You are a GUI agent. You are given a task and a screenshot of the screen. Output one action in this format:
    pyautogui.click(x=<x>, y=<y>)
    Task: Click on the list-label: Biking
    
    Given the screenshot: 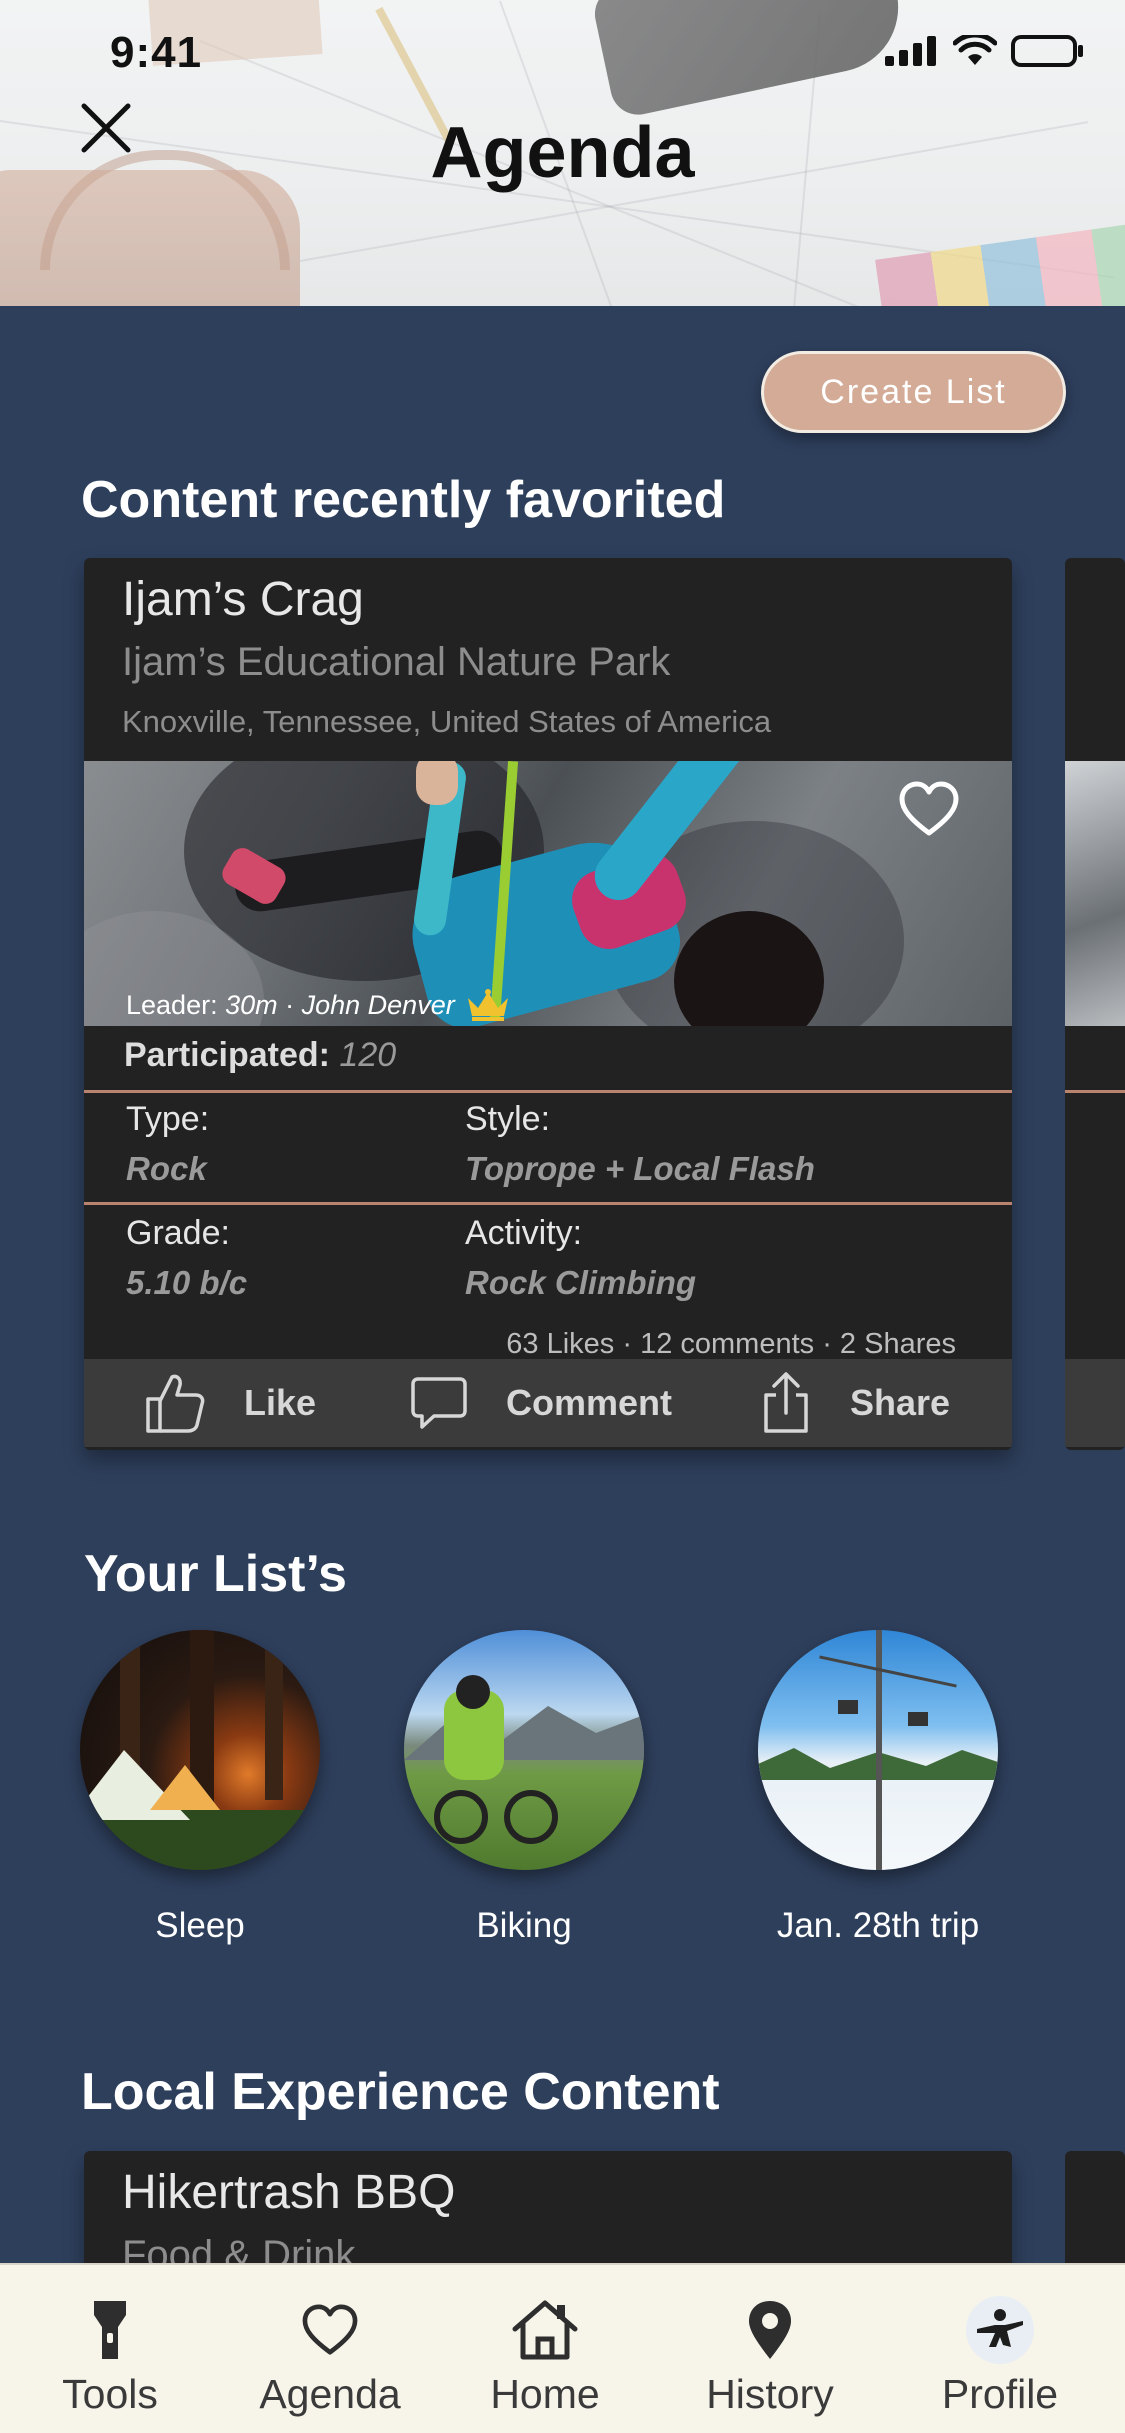 What is the action you would take?
    pyautogui.click(x=524, y=1925)
    